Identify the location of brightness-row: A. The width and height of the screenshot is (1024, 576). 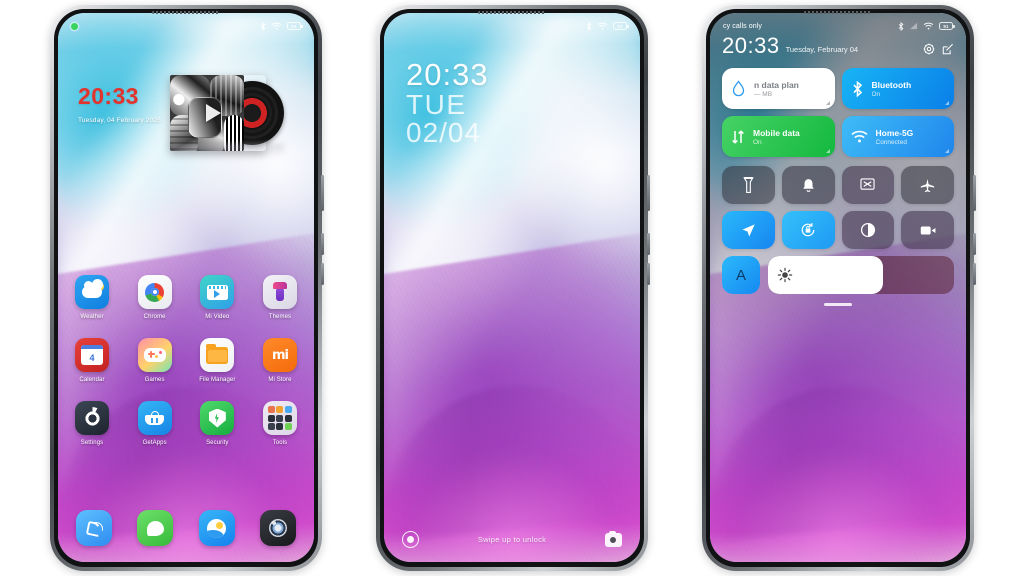
(838, 275).